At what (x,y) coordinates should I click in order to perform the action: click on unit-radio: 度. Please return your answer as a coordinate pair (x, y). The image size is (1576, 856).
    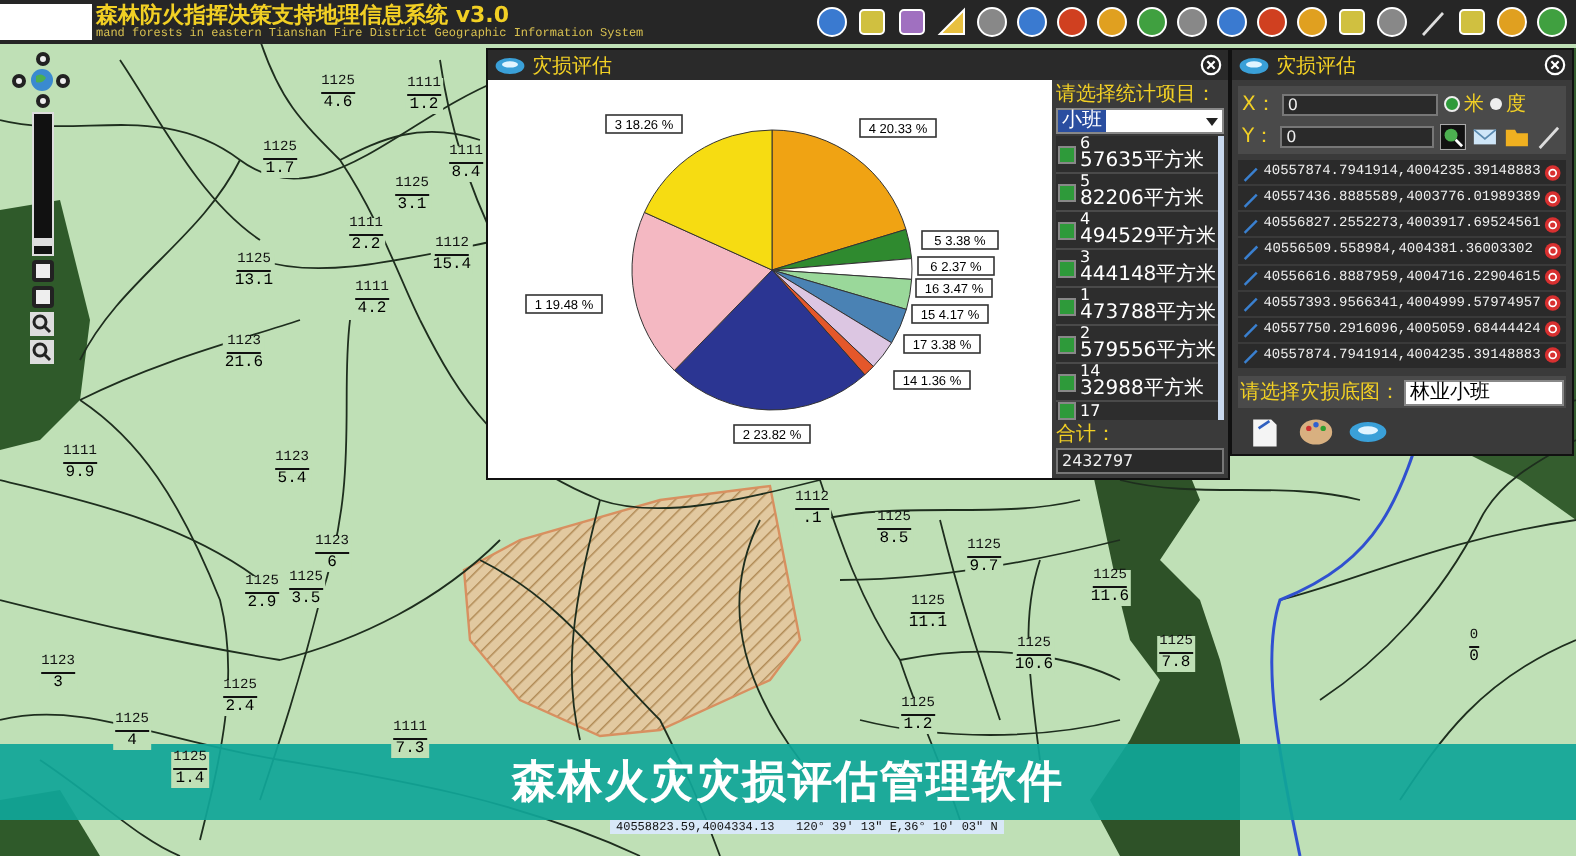
    Looking at the image, I should click on (1507, 104).